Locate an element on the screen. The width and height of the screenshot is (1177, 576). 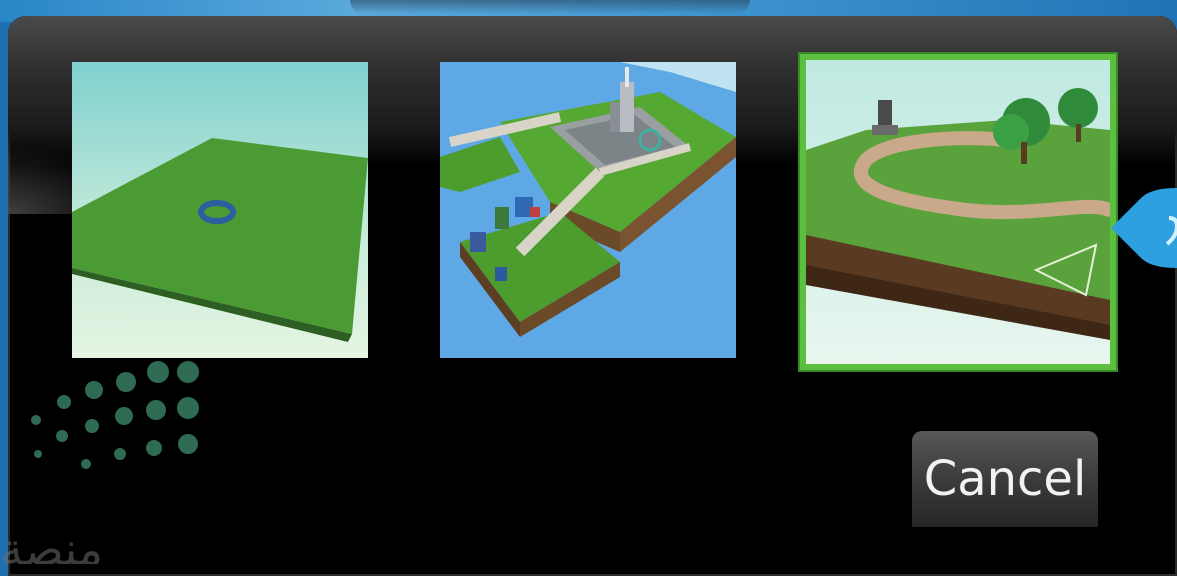
watermark-text: منصة is located at coordinates (52, 545).